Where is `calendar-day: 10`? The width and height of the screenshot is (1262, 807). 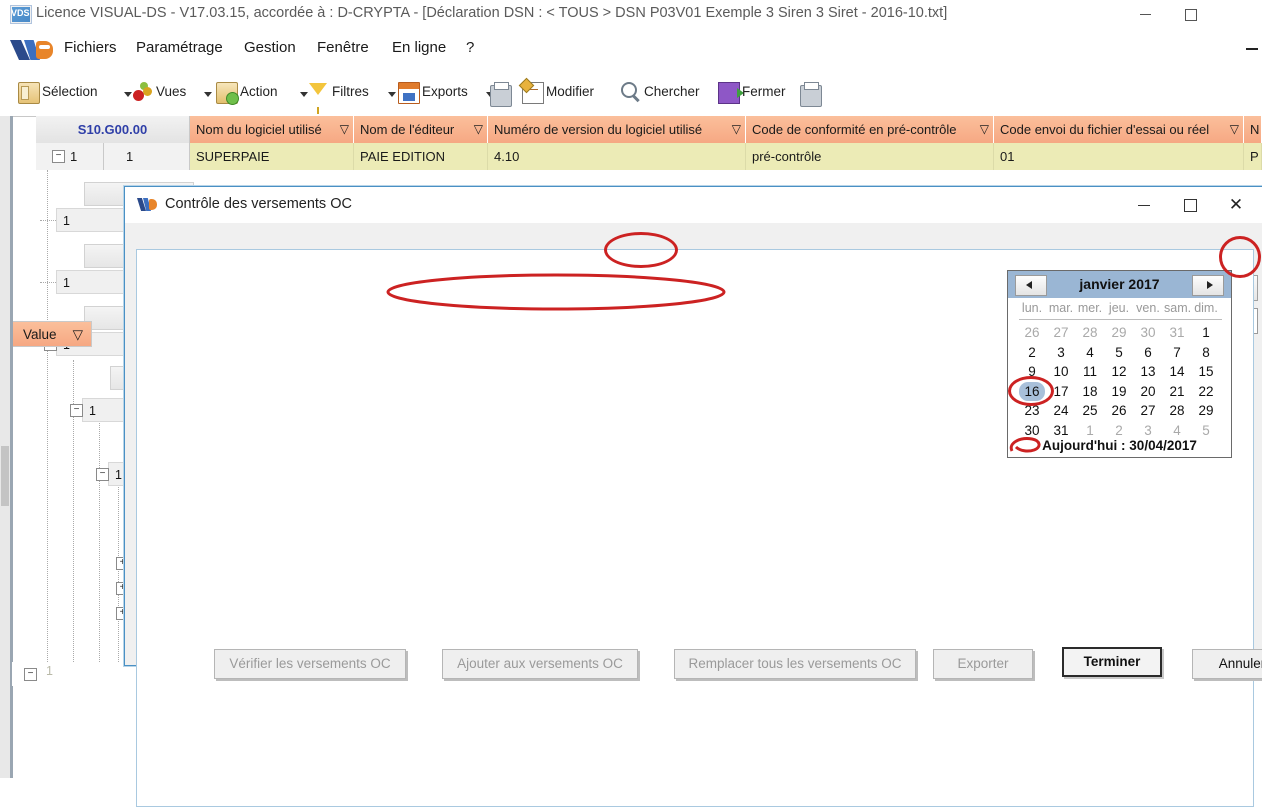 calendar-day: 10 is located at coordinates (1061, 371).